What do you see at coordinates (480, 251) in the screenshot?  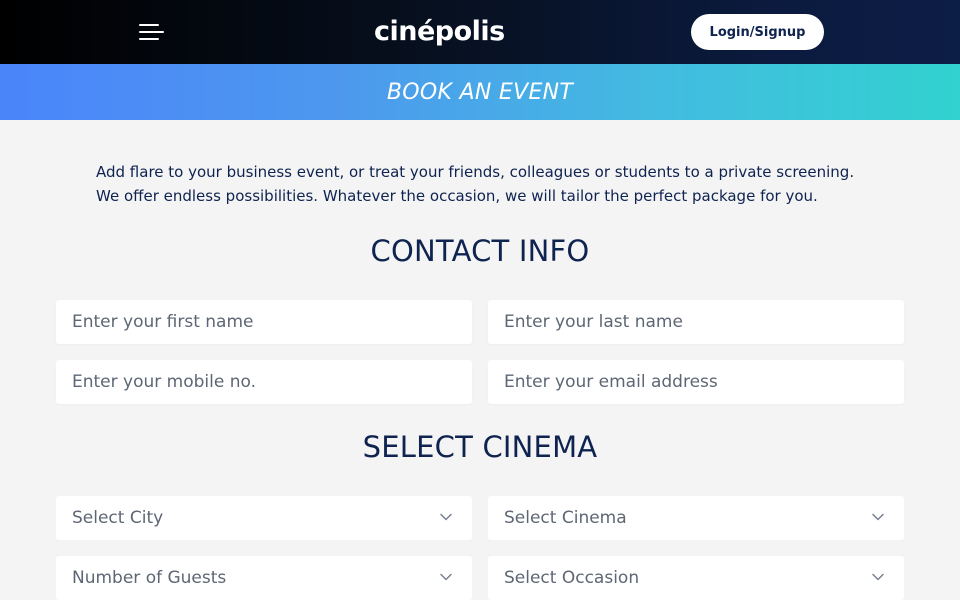 I see `contact-info-heading: CONTACT INFO` at bounding box center [480, 251].